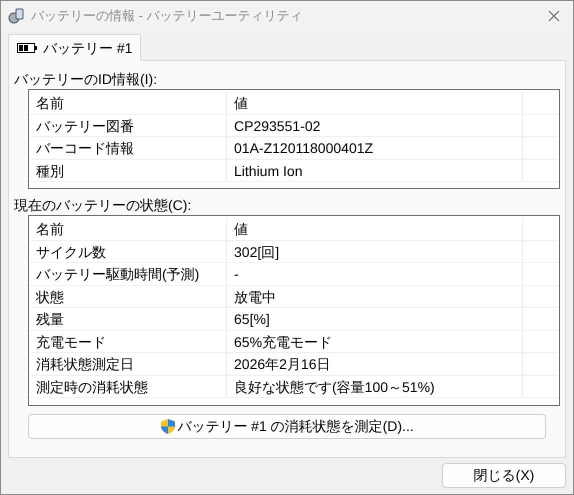 Image resolution: width=574 pixels, height=495 pixels. Describe the element at coordinates (128, 251) in the screenshot. I see `table-cell: サイクル数` at that location.